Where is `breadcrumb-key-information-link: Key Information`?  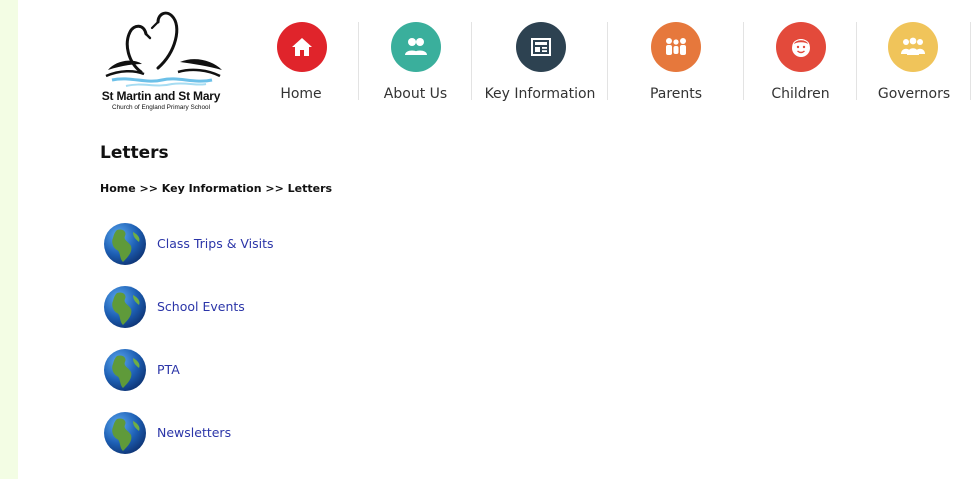 breadcrumb-key-information-link: Key Information is located at coordinates (212, 188).